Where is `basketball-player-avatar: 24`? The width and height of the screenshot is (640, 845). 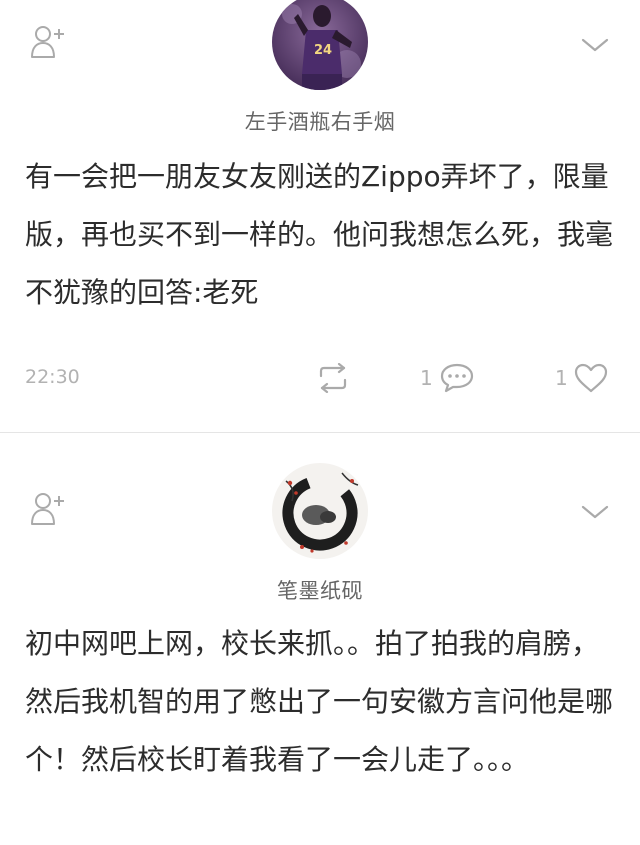 basketball-player-avatar: 24 is located at coordinates (320, 45).